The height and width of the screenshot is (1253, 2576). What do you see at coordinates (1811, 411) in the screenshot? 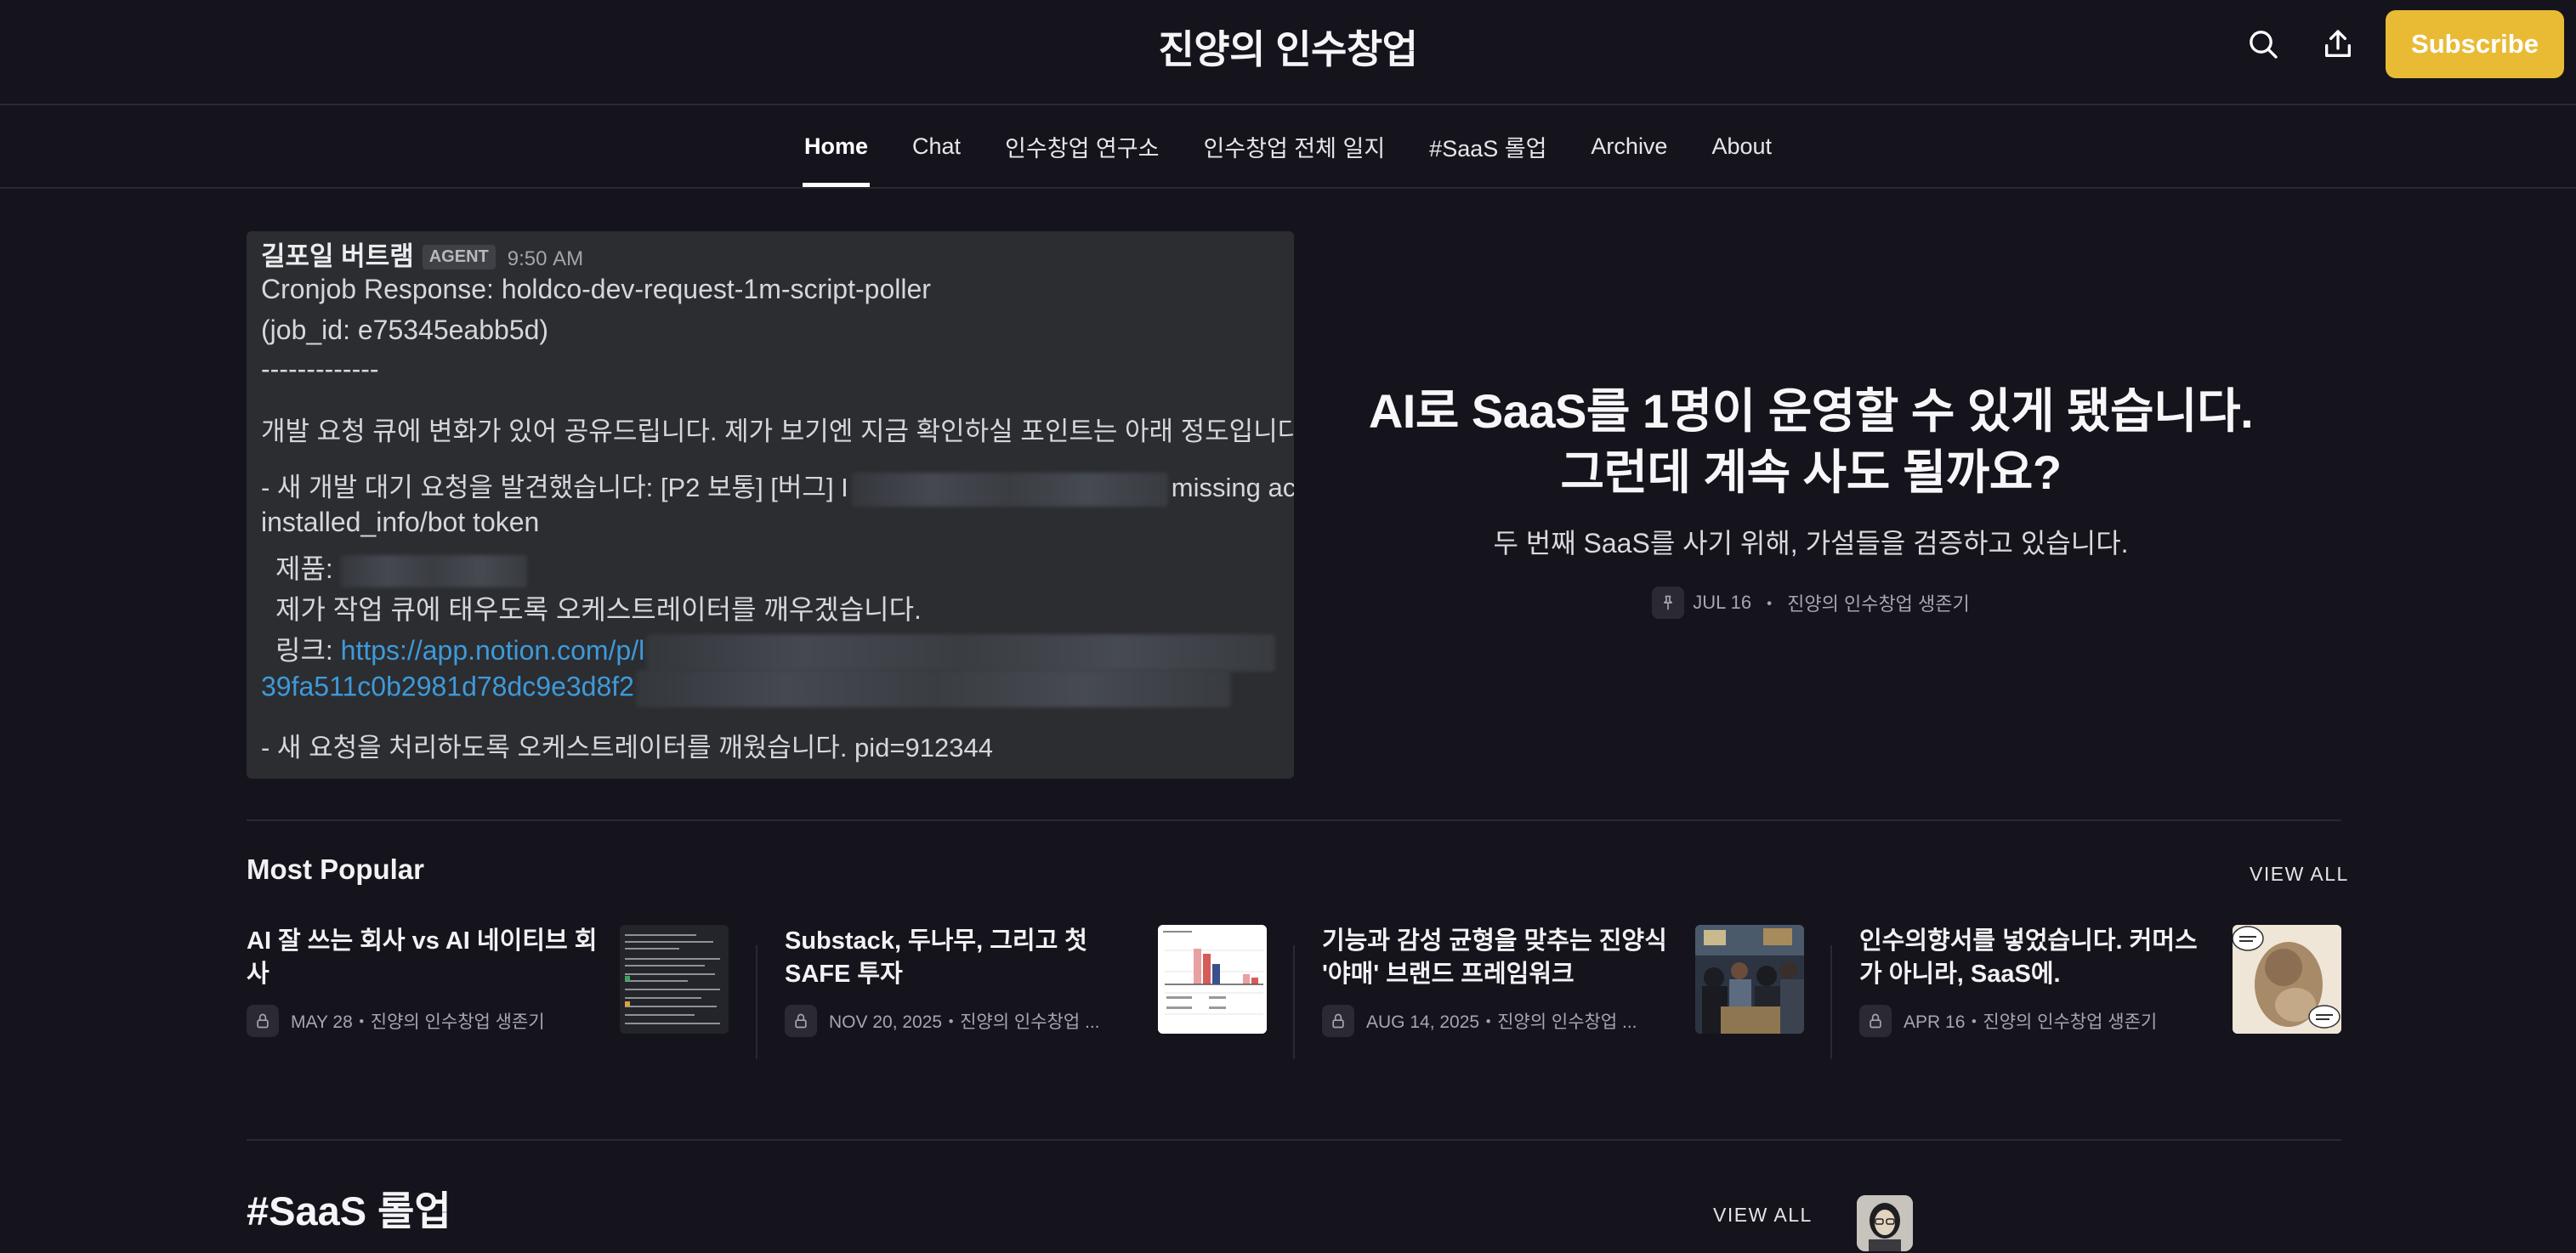
I see `hero-title-line: AI로 SaaS를 1명이 운영할 수 있게 됐습니다.` at bounding box center [1811, 411].